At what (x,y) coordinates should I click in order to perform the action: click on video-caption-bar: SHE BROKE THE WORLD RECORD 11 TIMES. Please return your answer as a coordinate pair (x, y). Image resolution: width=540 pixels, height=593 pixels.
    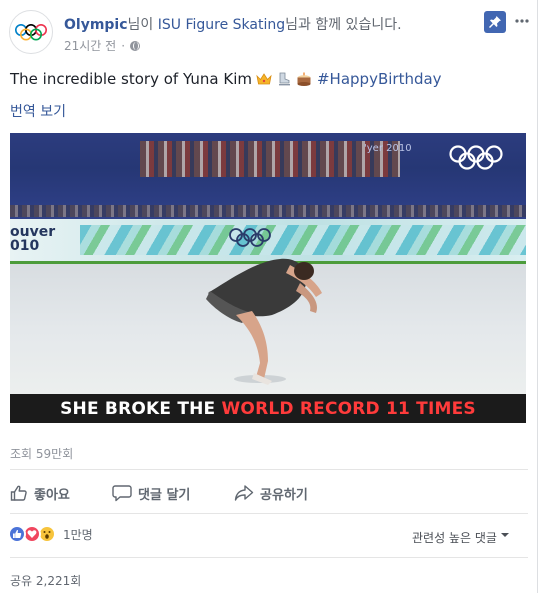
    Looking at the image, I should click on (268, 408).